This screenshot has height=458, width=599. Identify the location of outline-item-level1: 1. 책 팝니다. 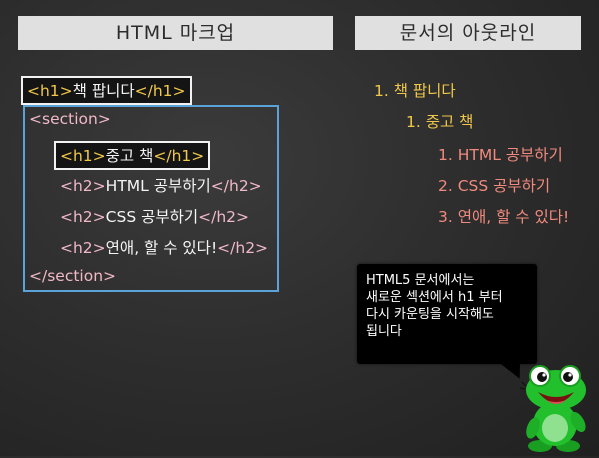
(415, 91).